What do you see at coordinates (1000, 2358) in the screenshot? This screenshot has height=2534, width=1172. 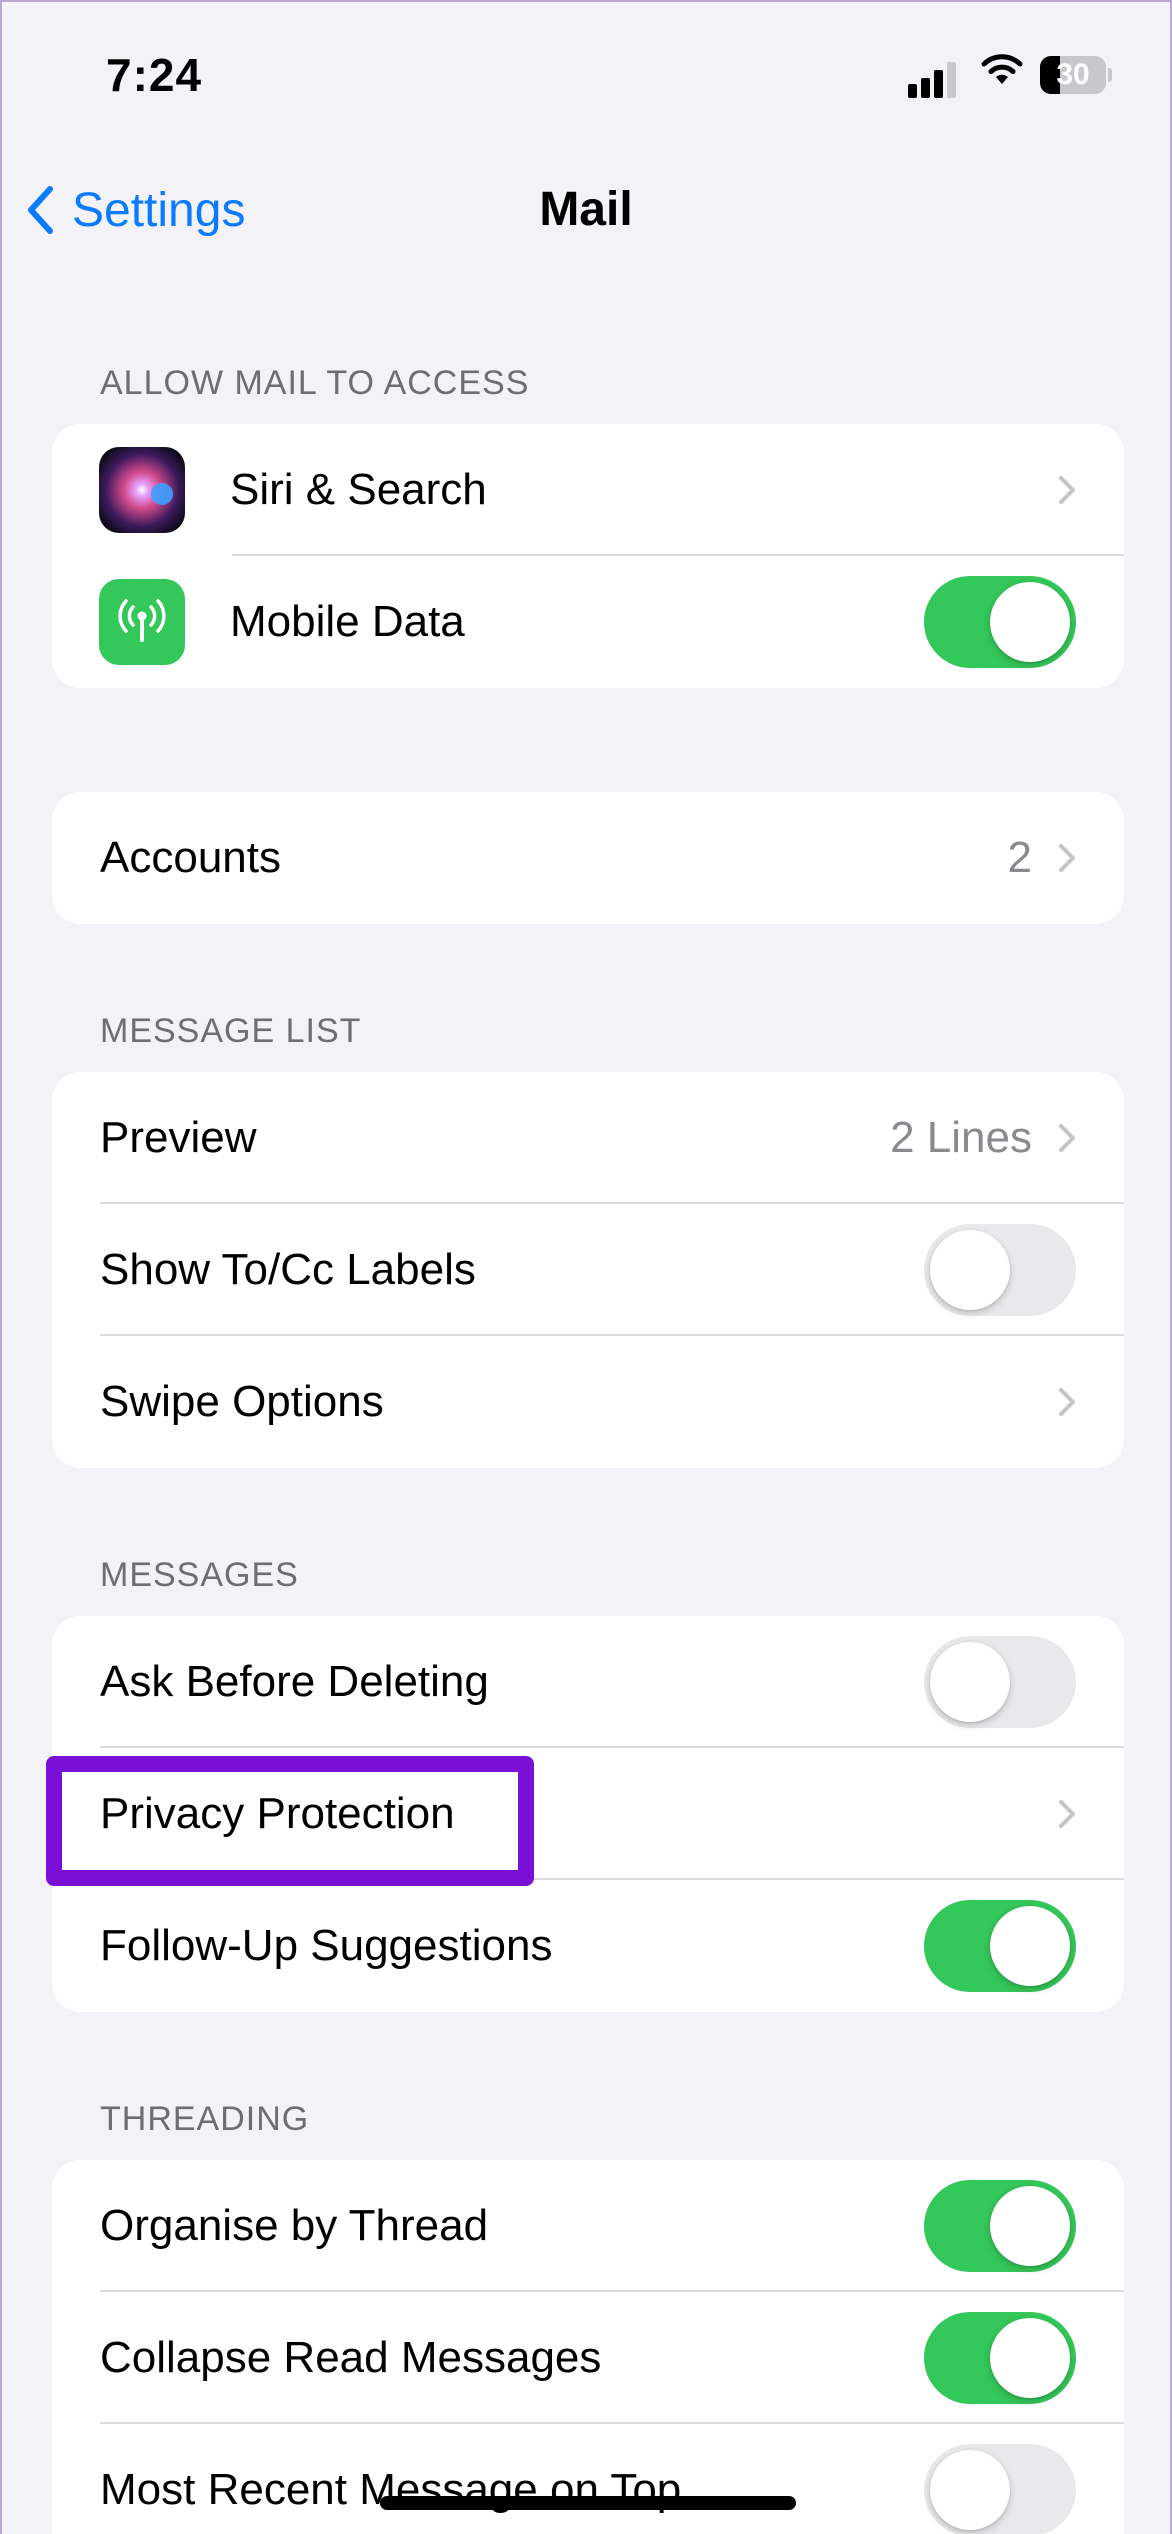 I see `collapse-read-messages-toggle` at bounding box center [1000, 2358].